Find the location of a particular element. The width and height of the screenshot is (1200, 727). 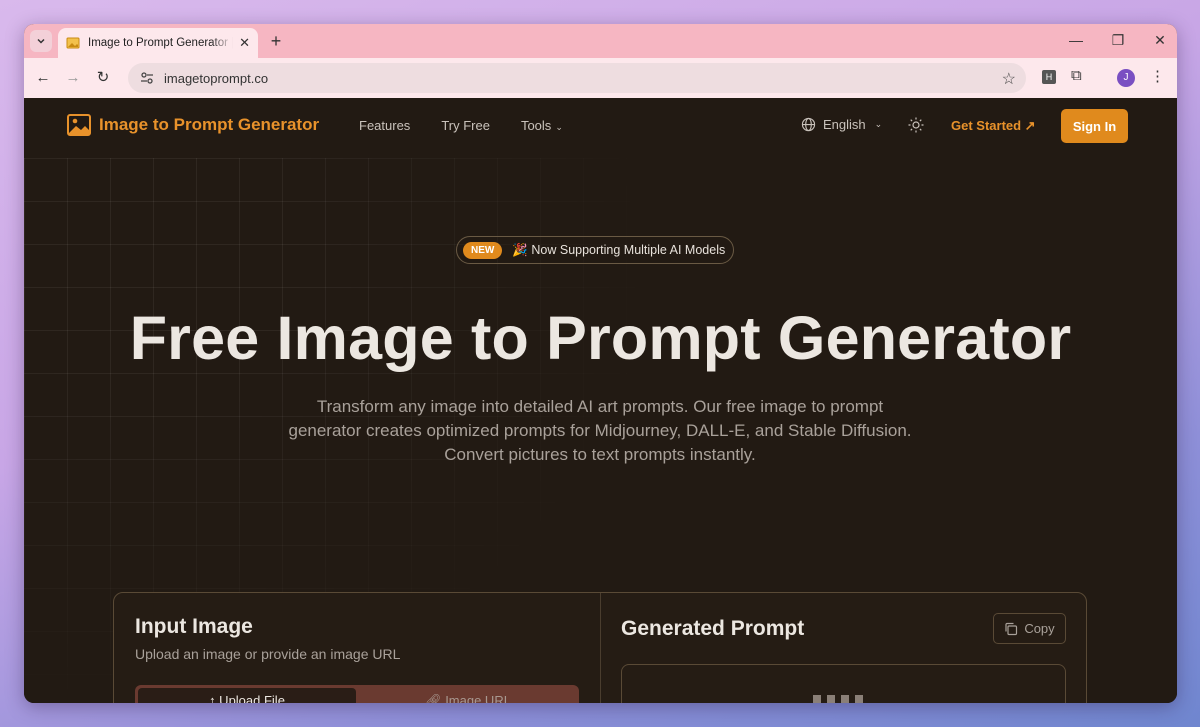

new-tag: NEW is located at coordinates (483, 250).